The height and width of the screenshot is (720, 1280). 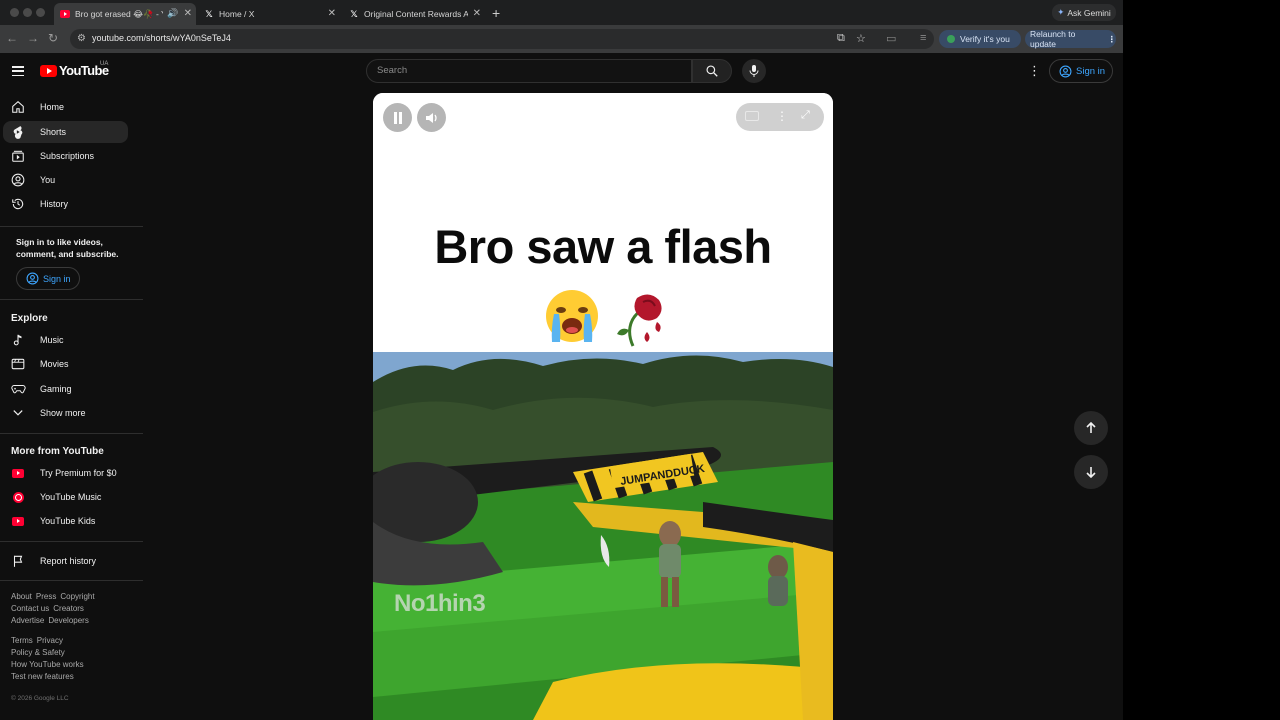 I want to click on bookmark-star-icon: ☆, so click(x=861, y=38).